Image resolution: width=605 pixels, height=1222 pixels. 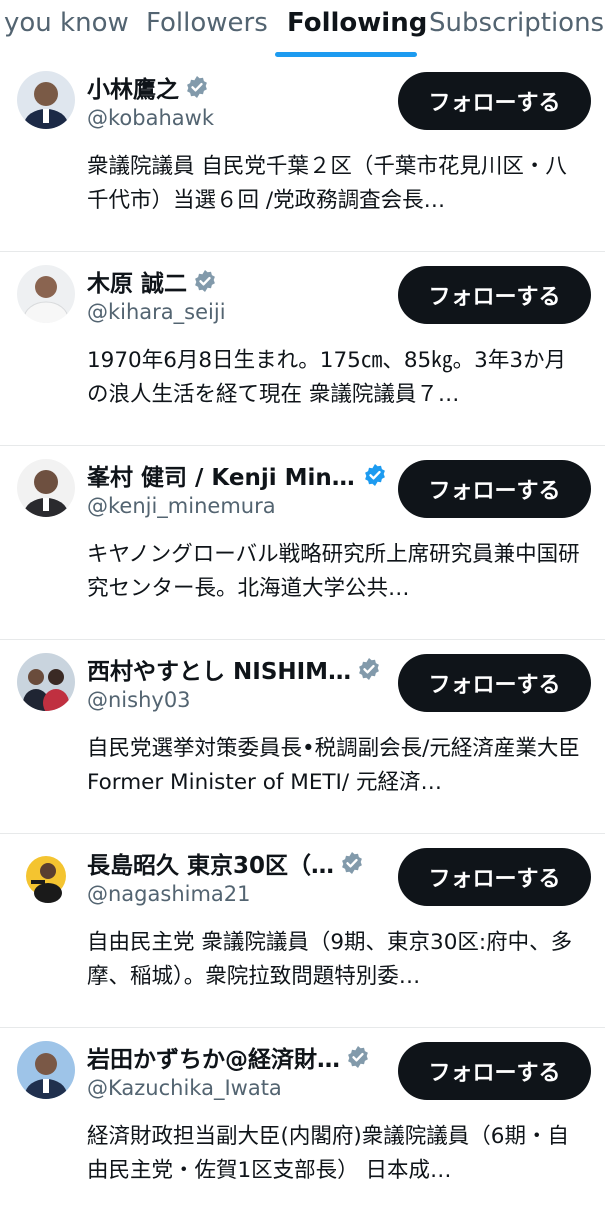 What do you see at coordinates (139, 700) in the screenshot?
I see `user-handle: @nishy03` at bounding box center [139, 700].